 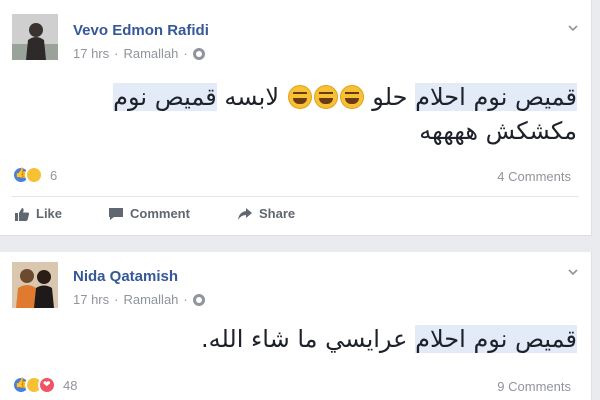 I want to click on reaction-count: 6, so click(x=54, y=175).